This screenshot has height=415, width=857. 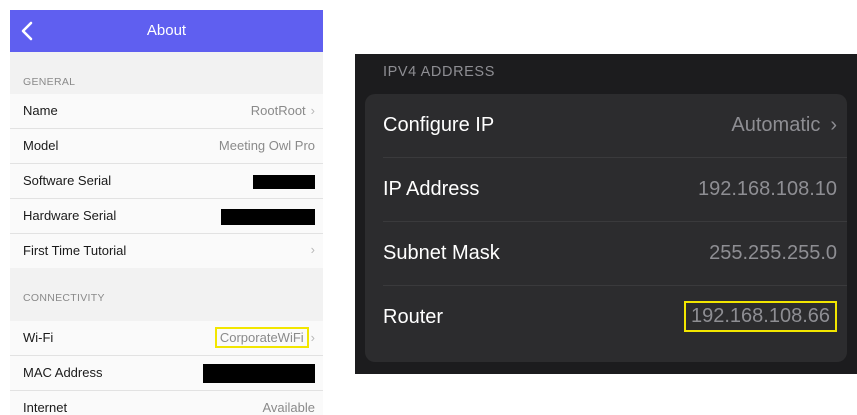 I want to click on row-router: Router 192.168.108.66, so click(x=606, y=318).